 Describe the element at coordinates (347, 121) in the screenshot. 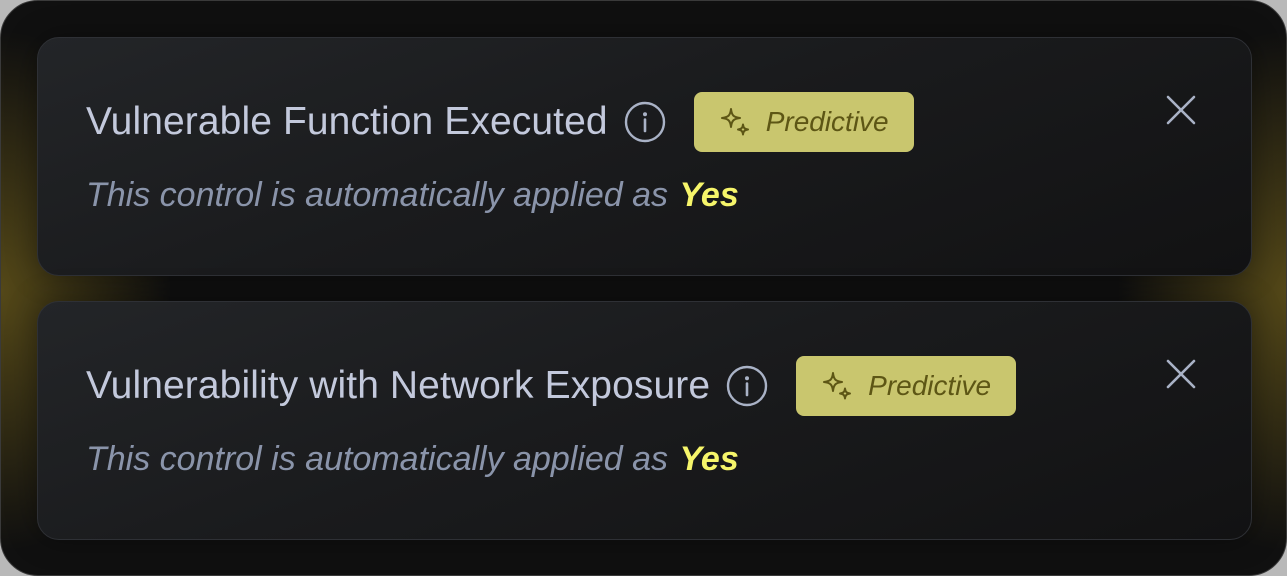

I see `control-title: Vulnerable Function Executed` at that location.